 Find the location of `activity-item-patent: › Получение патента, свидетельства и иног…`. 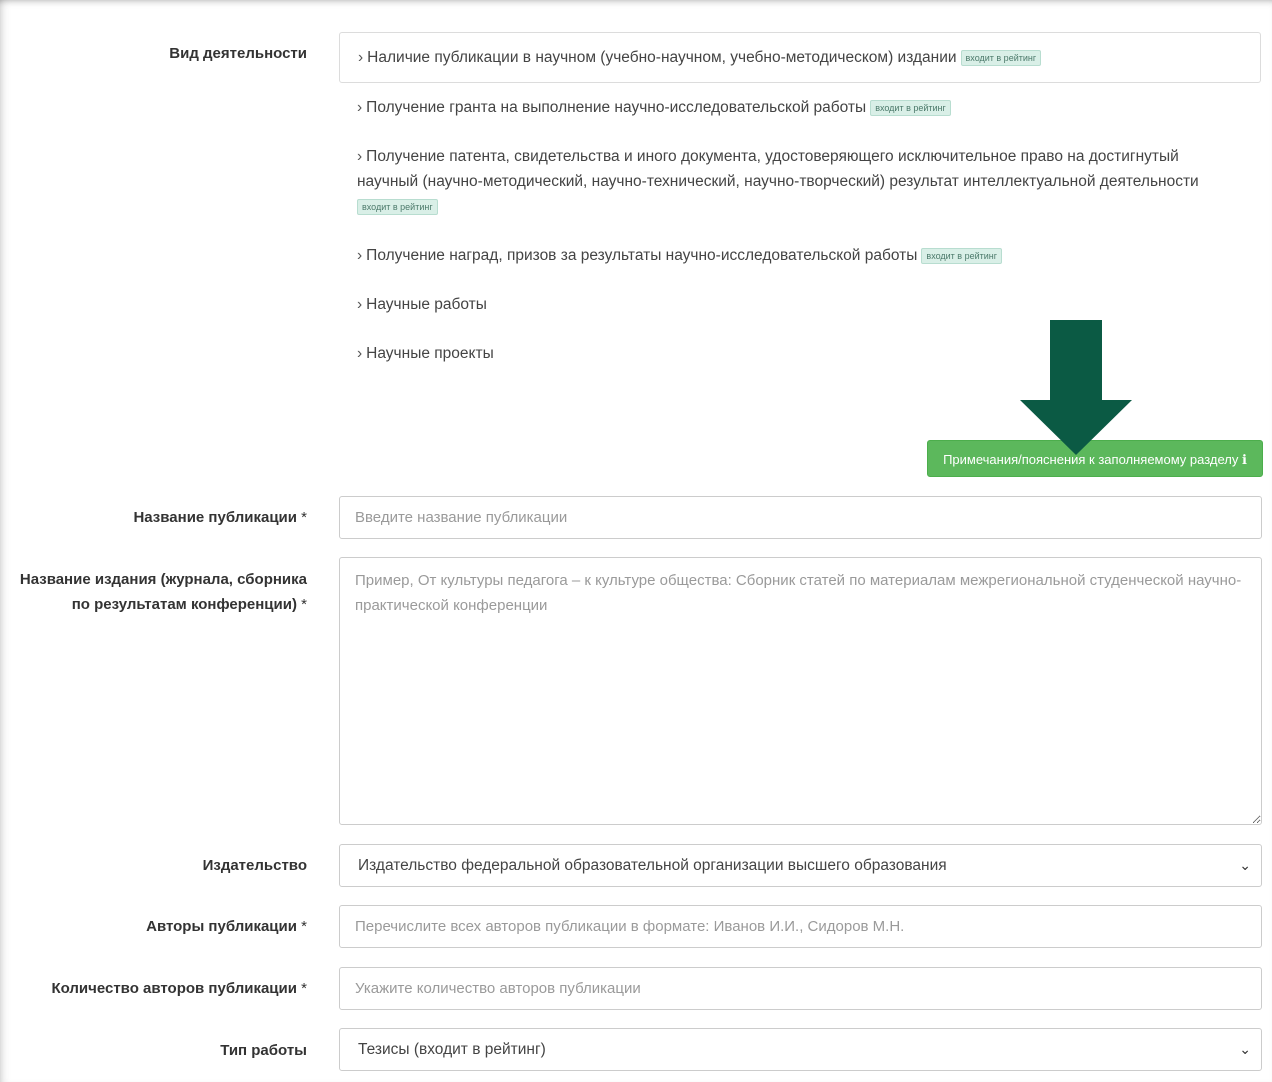

activity-item-patent: › Получение патента, свидетельства и иног… is located at coordinates (800, 181).